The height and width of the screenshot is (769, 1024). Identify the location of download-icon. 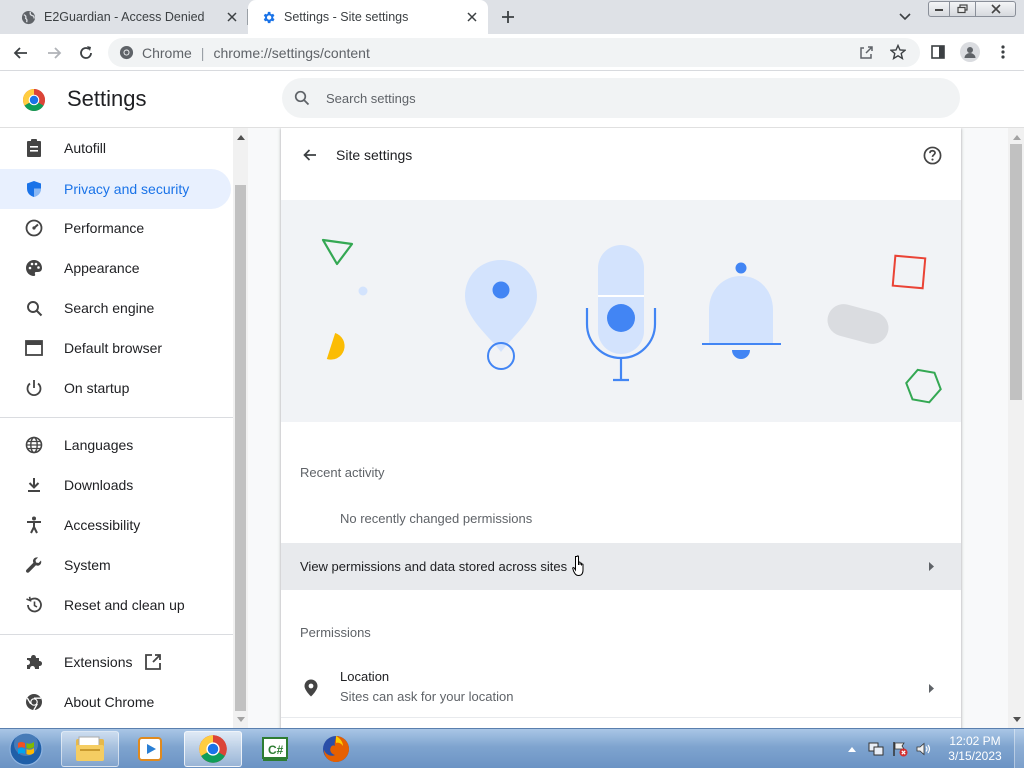
(34, 485).